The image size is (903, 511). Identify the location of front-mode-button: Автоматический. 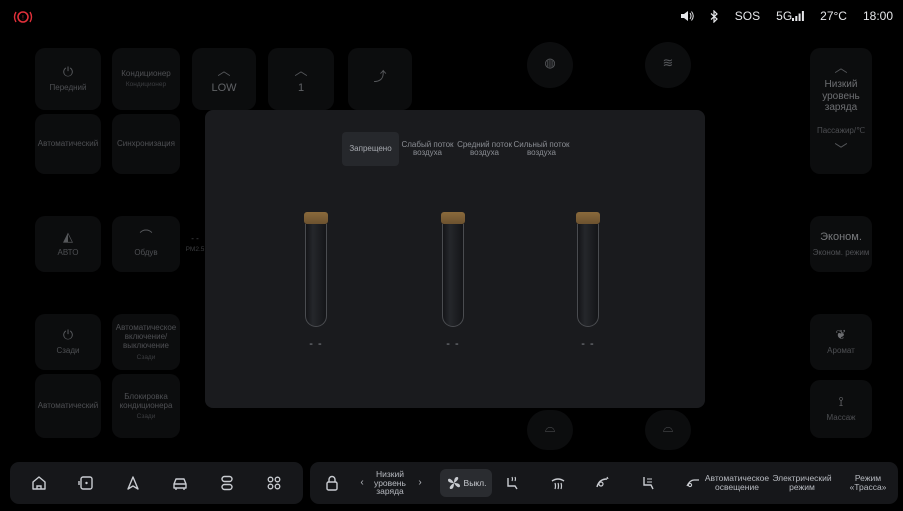
(68, 144).